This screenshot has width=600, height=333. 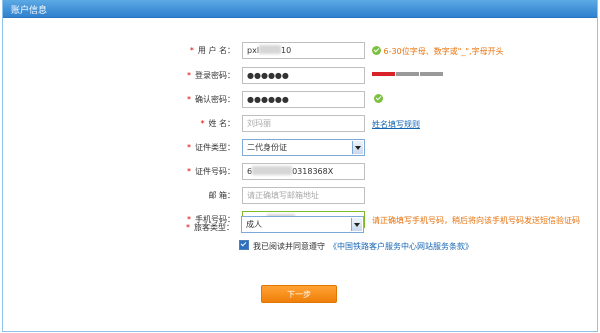 I want to click on phone-hint: 请正确填写手机号码，稍后将向该手机号码发送短信验证码, so click(x=476, y=220).